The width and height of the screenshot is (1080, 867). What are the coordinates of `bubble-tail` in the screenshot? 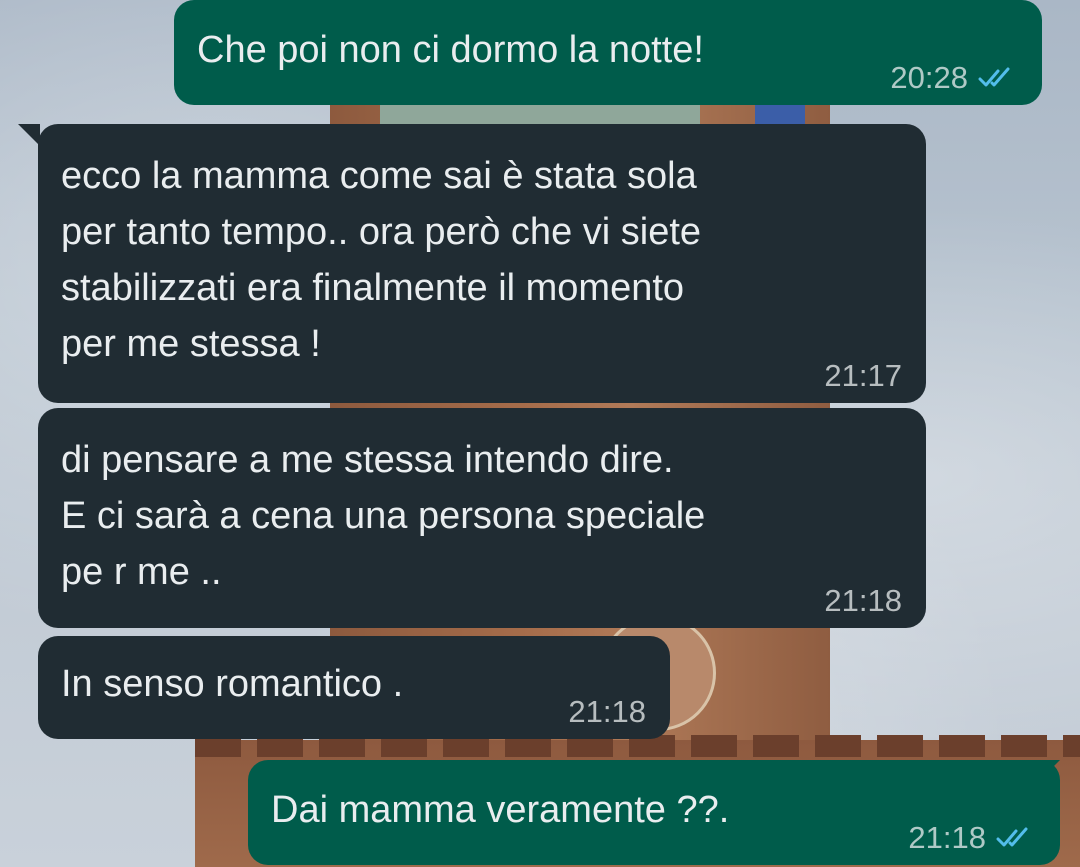 It's located at (29, 135).